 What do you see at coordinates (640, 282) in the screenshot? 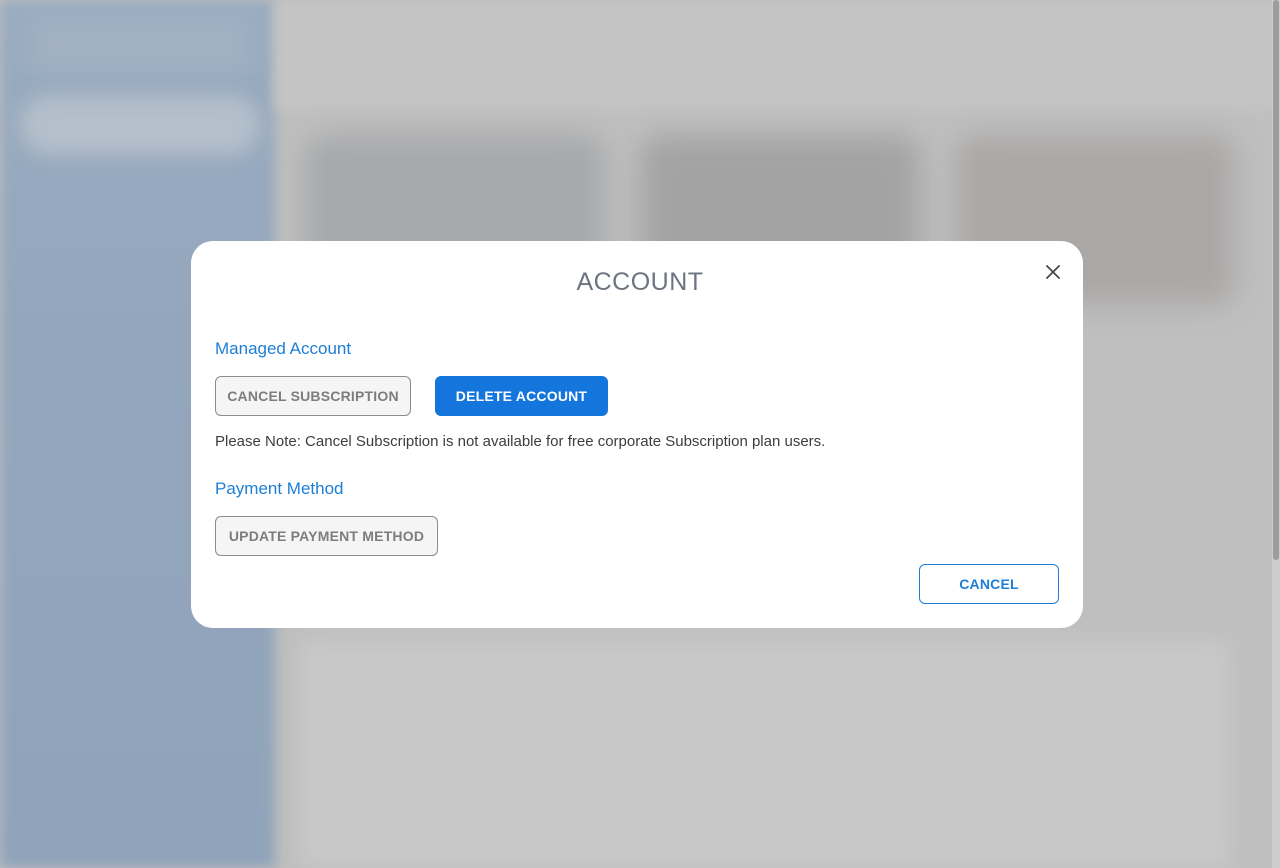
I see `modal-title: ACCOUNT` at bounding box center [640, 282].